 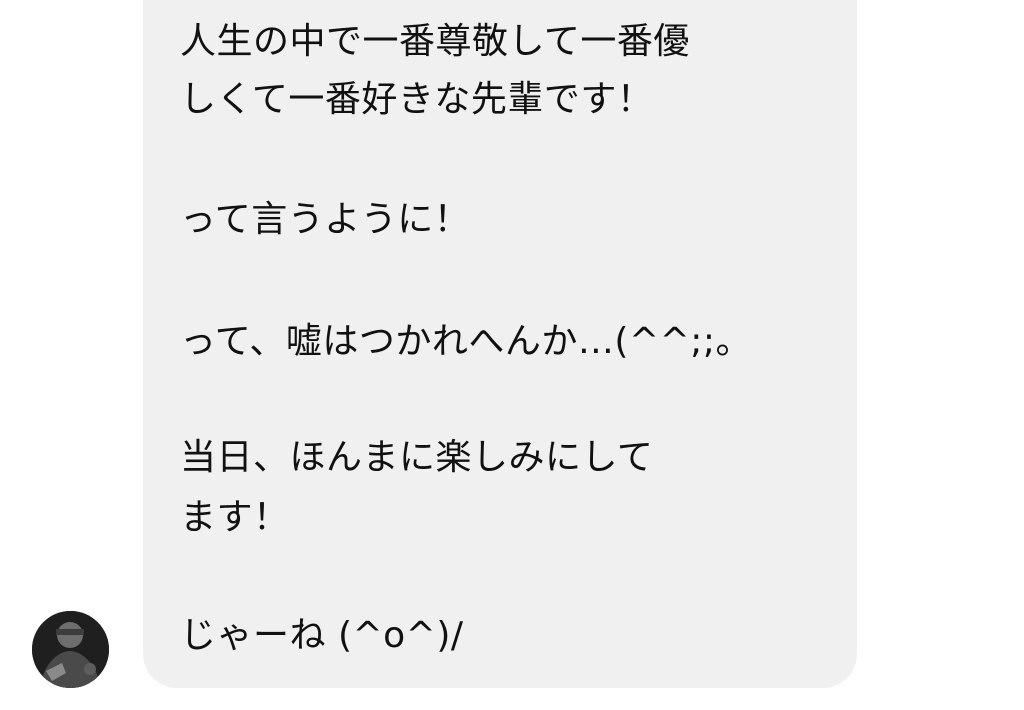 What do you see at coordinates (417, 457) in the screenshot?
I see `message-line-5: 当日、ほんまに楽しみにして` at bounding box center [417, 457].